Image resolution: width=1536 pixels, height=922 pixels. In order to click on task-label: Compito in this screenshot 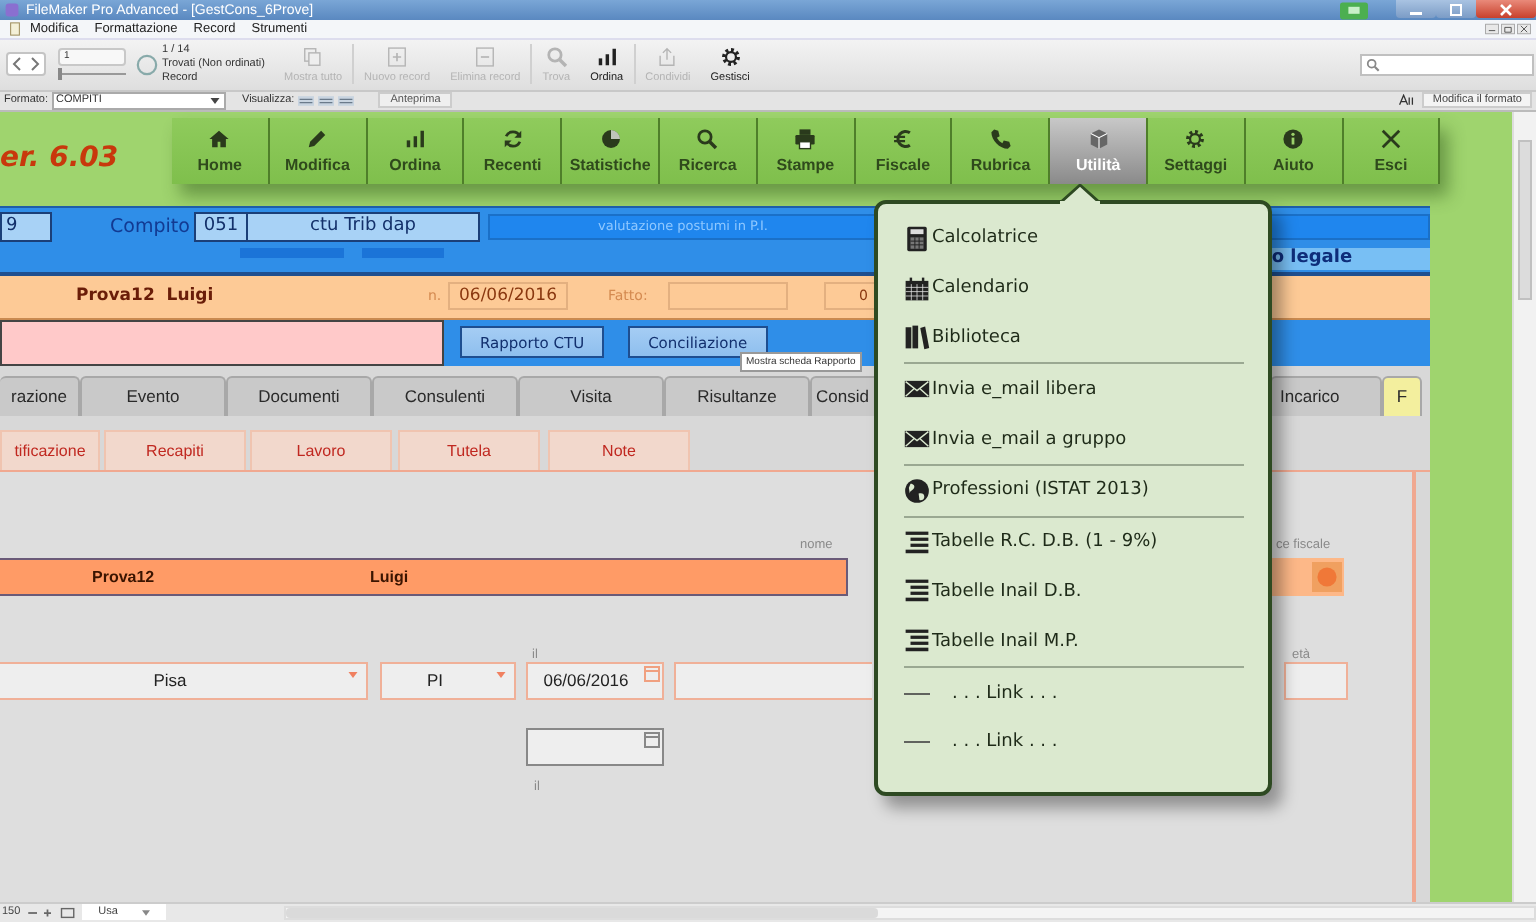, I will do `click(151, 227)`.